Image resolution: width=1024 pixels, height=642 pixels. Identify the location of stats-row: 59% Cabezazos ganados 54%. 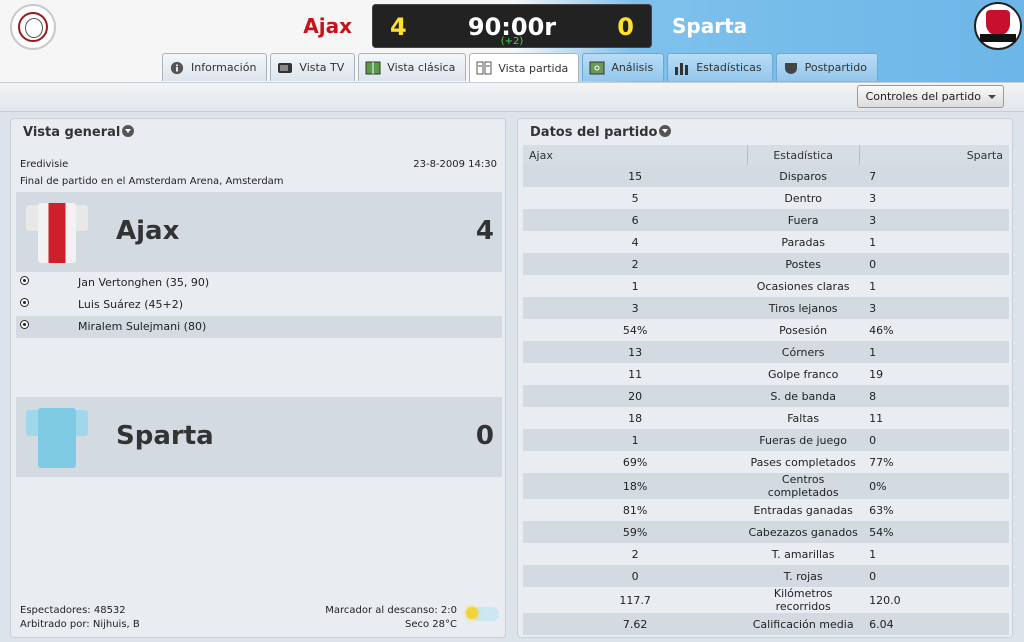
(766, 532).